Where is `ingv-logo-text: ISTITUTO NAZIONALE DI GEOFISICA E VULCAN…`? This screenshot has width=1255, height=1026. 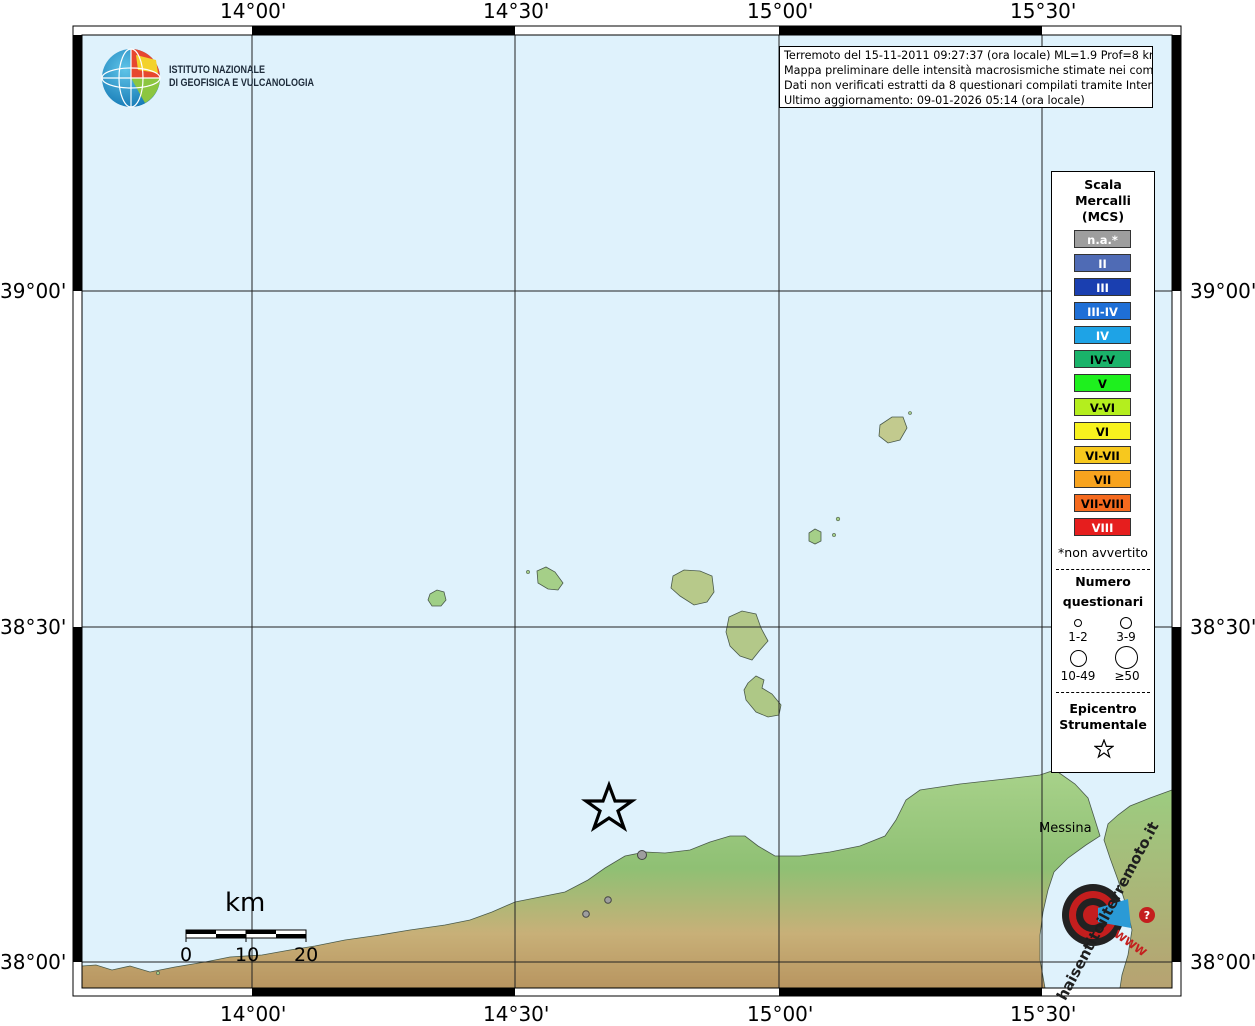 ingv-logo-text: ISTITUTO NAZIONALE DI GEOFISICA E VULCAN… is located at coordinates (241, 77).